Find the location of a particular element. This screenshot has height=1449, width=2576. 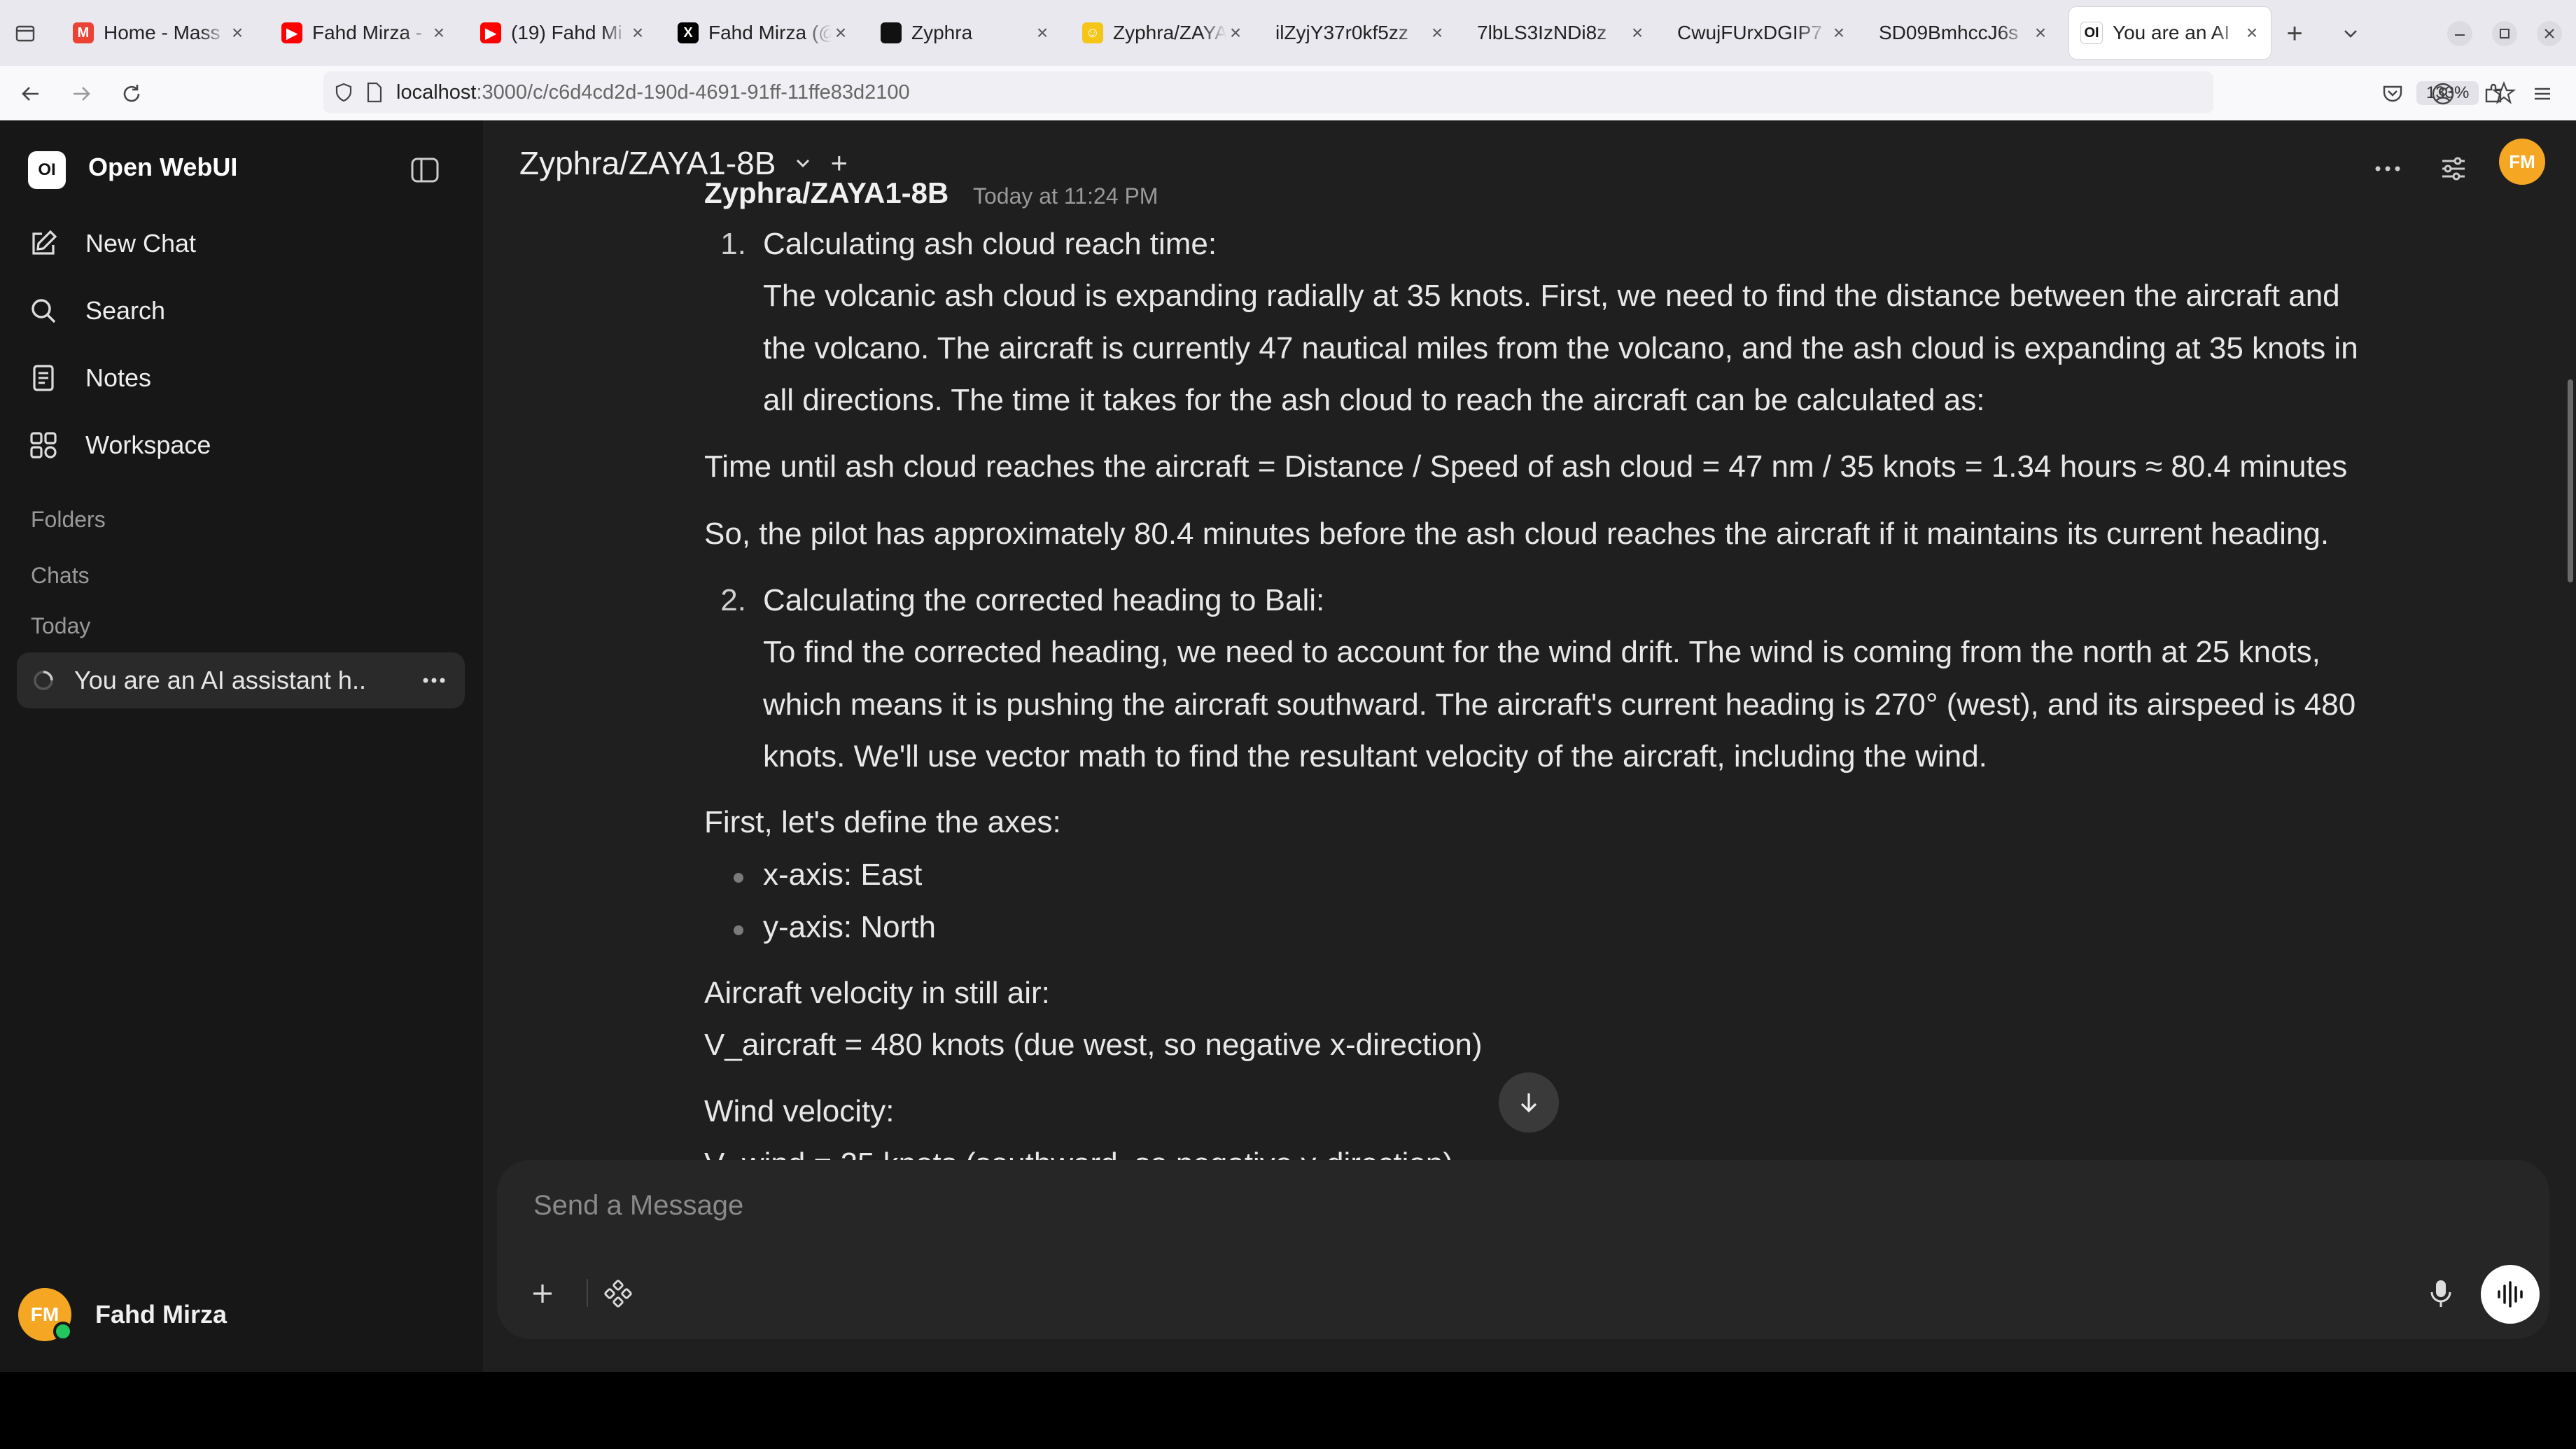

toggle-sidebar-icon is located at coordinates (424, 170).